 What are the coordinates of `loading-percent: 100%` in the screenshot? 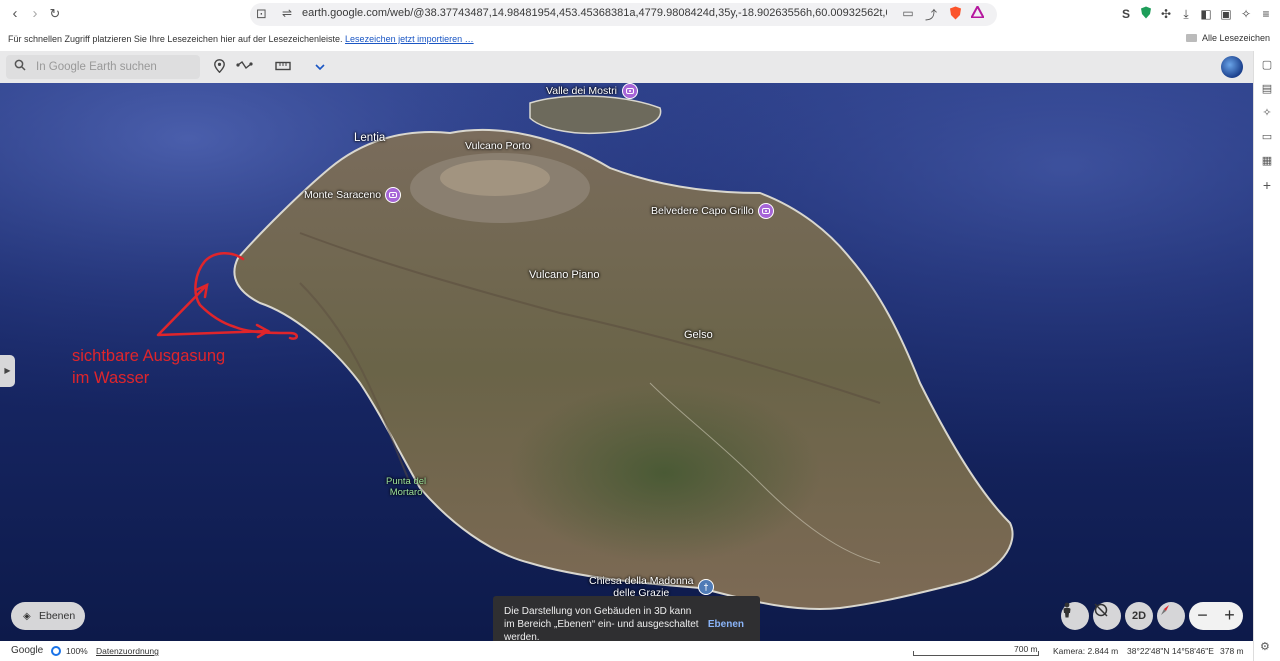 It's located at (77, 651).